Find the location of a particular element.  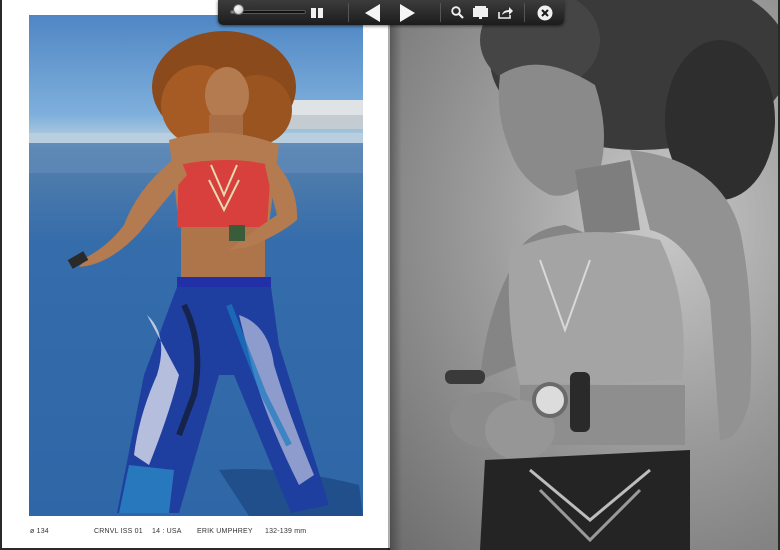

share-button is located at coordinates (505, 12).